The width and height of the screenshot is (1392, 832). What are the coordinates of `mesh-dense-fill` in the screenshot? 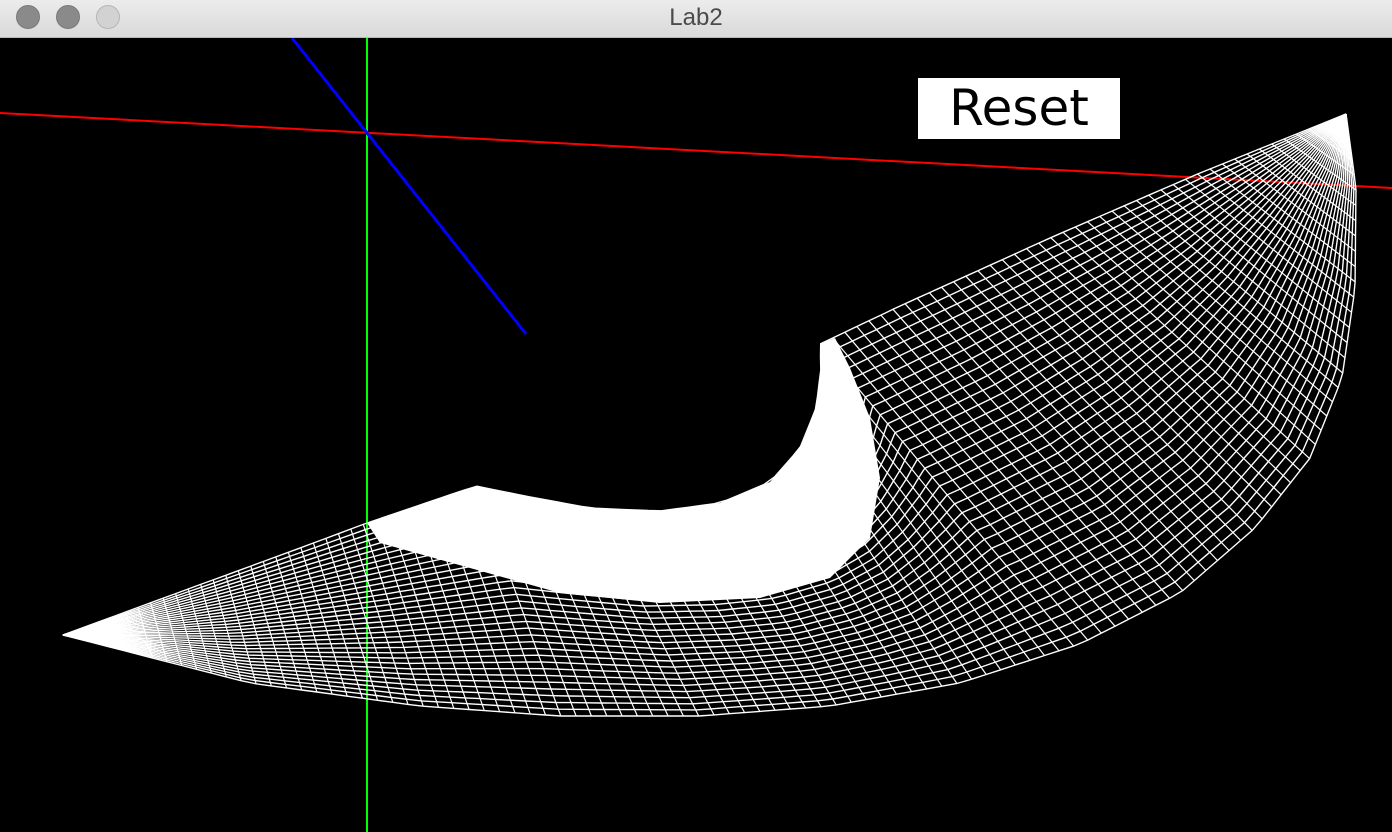 It's located at (623, 470).